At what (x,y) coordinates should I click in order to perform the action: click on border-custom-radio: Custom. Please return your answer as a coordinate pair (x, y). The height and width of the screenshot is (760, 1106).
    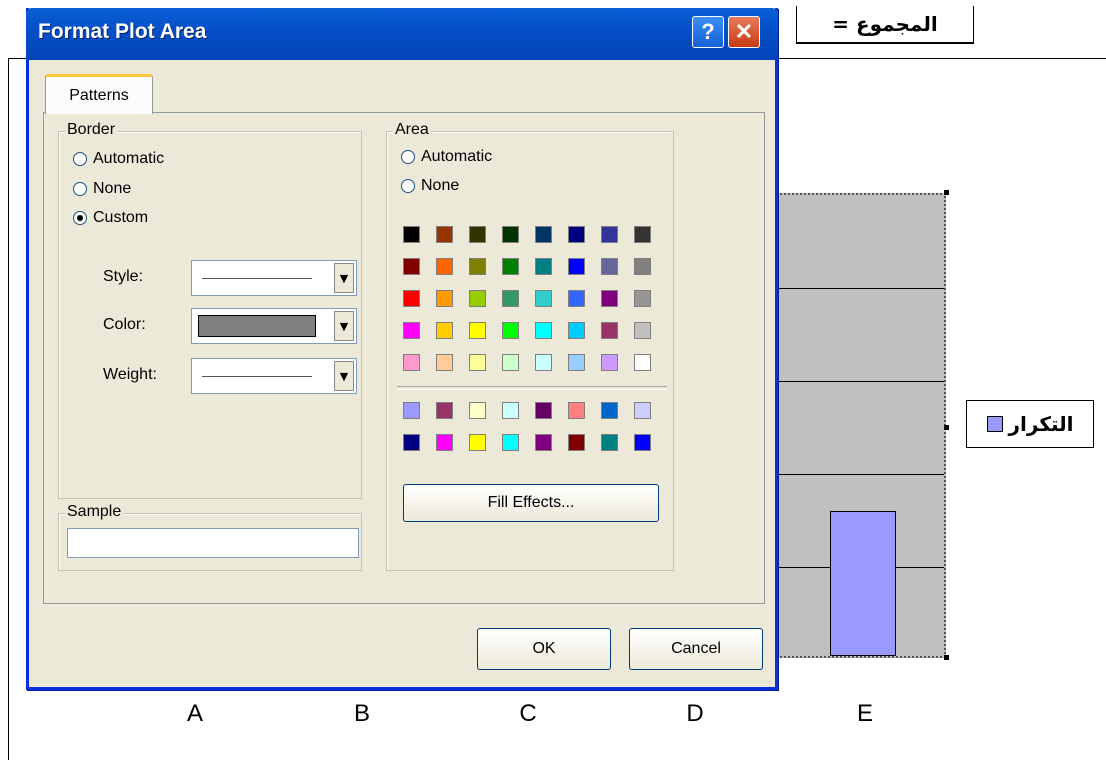
    Looking at the image, I should click on (110, 218).